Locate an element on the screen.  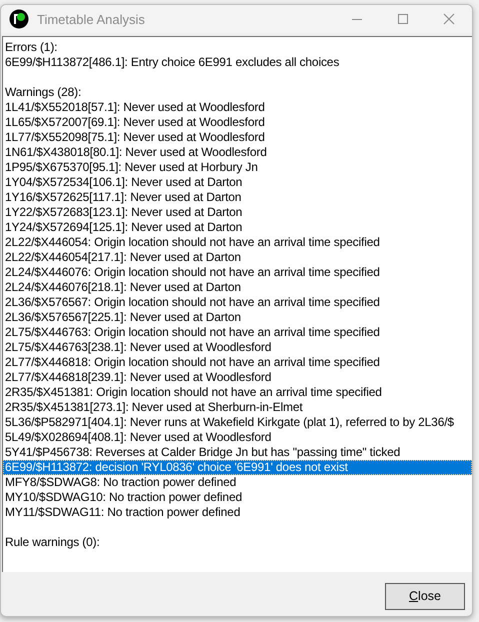
message-item: 5Y41/$P456738: Reverses at Calder Bridge Jn but has "passing time" ticked is located at coordinates (237, 452).